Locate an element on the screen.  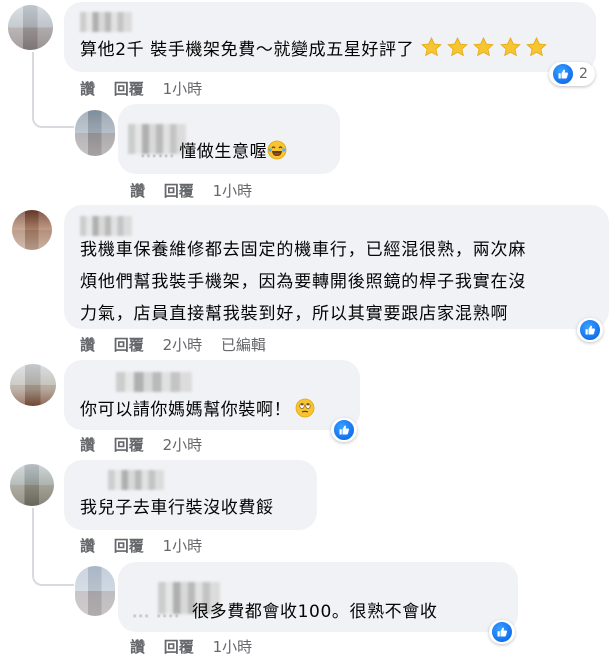
eye-roll-emoji is located at coordinates (305, 408).